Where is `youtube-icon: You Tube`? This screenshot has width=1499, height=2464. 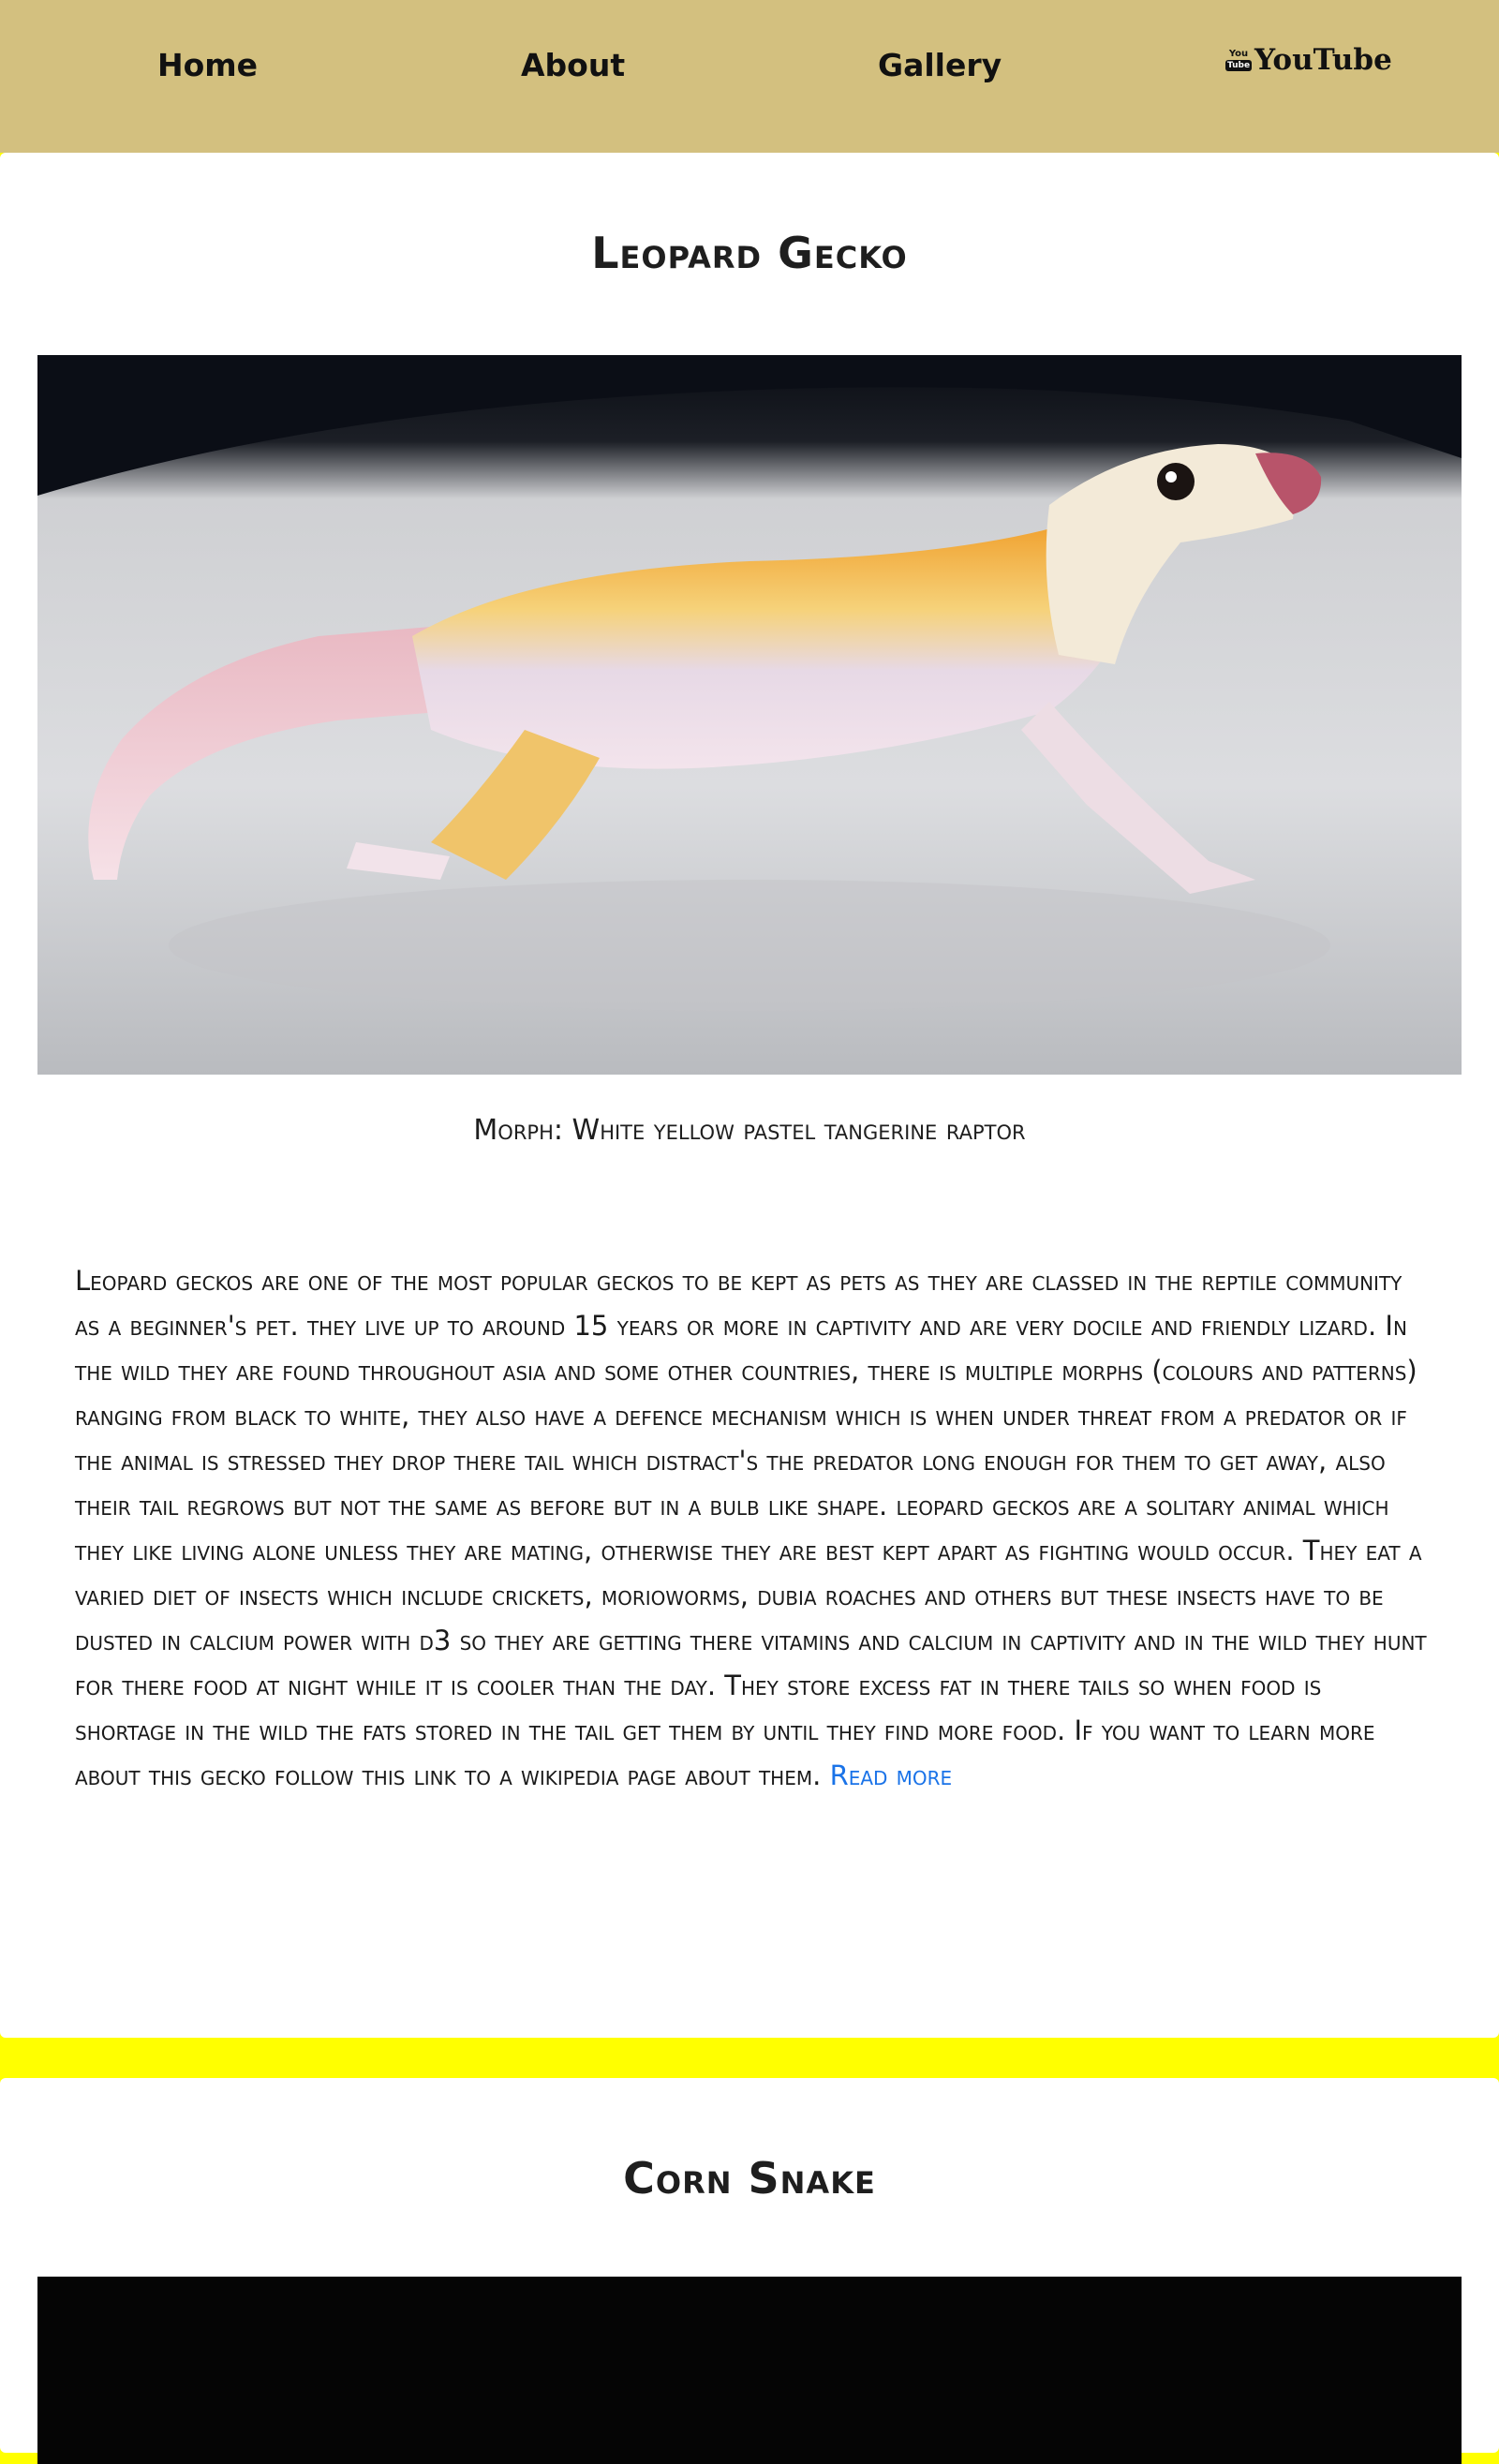
youtube-icon: You Tube is located at coordinates (1238, 60).